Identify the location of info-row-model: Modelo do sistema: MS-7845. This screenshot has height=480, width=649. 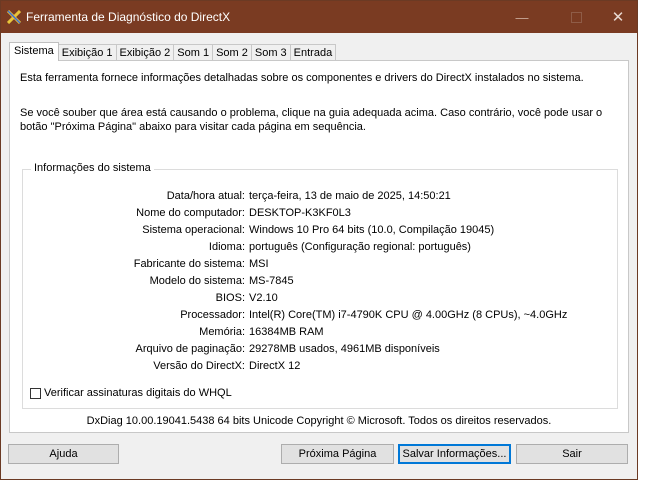
(320, 283).